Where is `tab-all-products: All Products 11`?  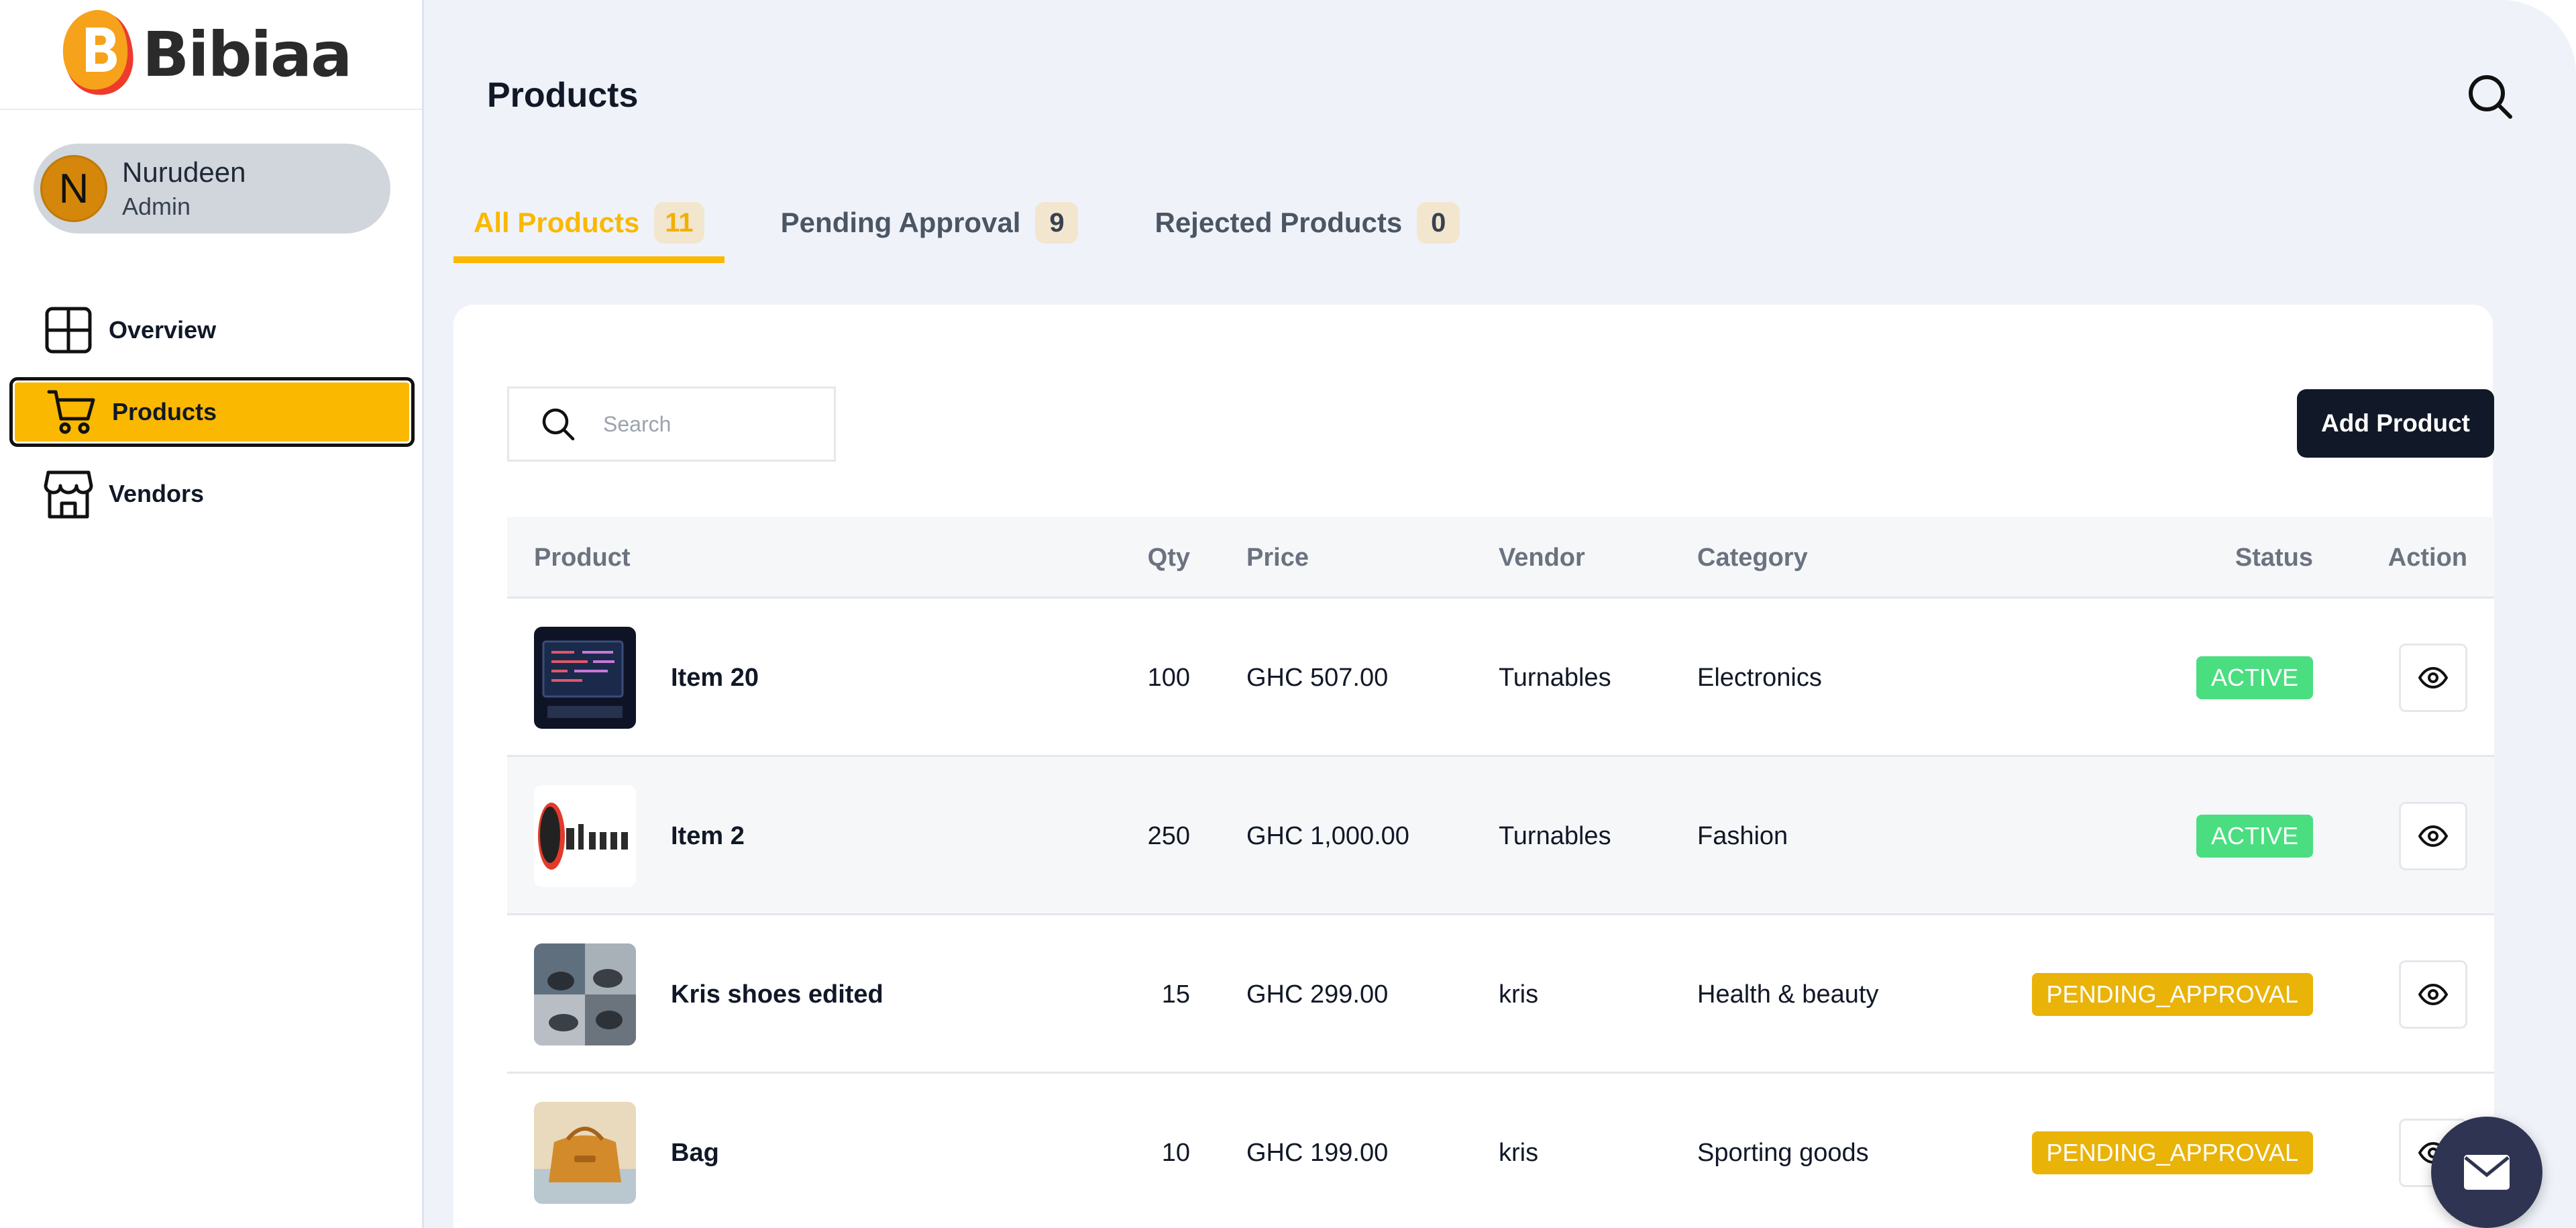
tab-all-products: All Products 11 is located at coordinates (588, 223).